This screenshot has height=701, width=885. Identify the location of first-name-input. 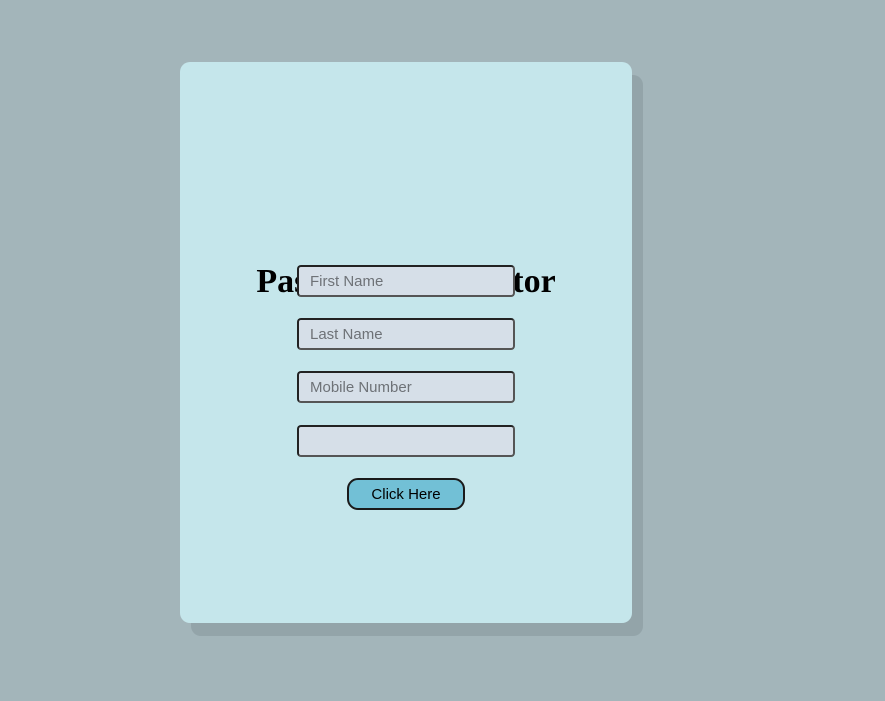
(406, 281).